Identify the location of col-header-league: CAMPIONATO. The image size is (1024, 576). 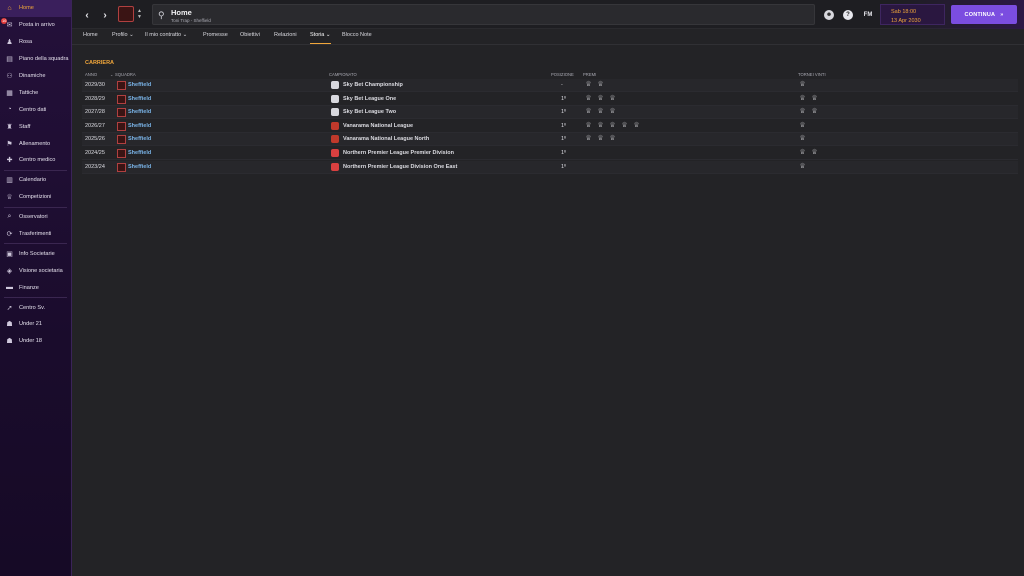
(343, 74).